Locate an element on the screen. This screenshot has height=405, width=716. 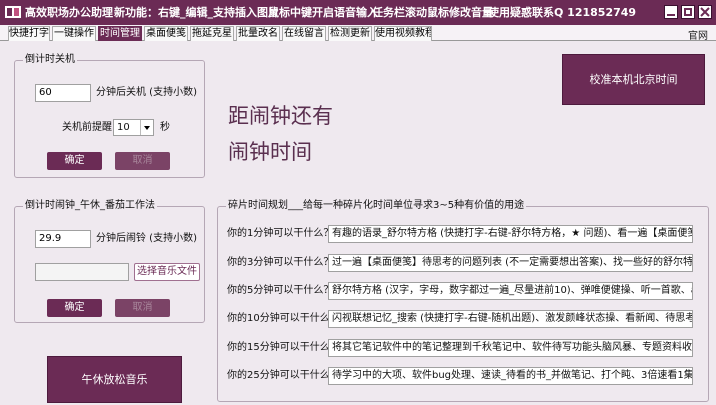
shutdown-cancel-button: 取消 is located at coordinates (142, 161).